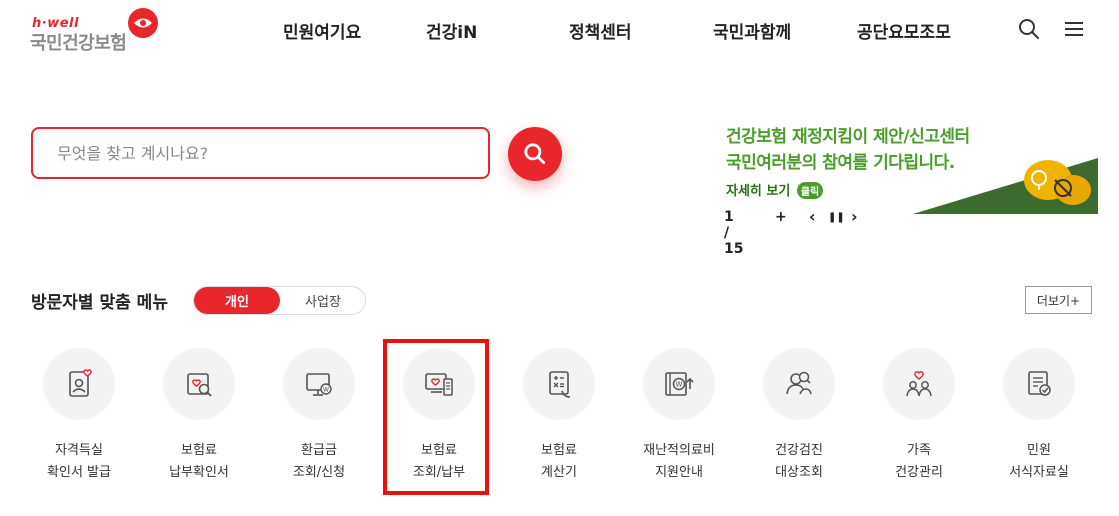 Image resolution: width=1119 pixels, height=516 pixels. Describe the element at coordinates (679, 472) in the screenshot. I see `menu-label-line2: 지원안내` at that location.